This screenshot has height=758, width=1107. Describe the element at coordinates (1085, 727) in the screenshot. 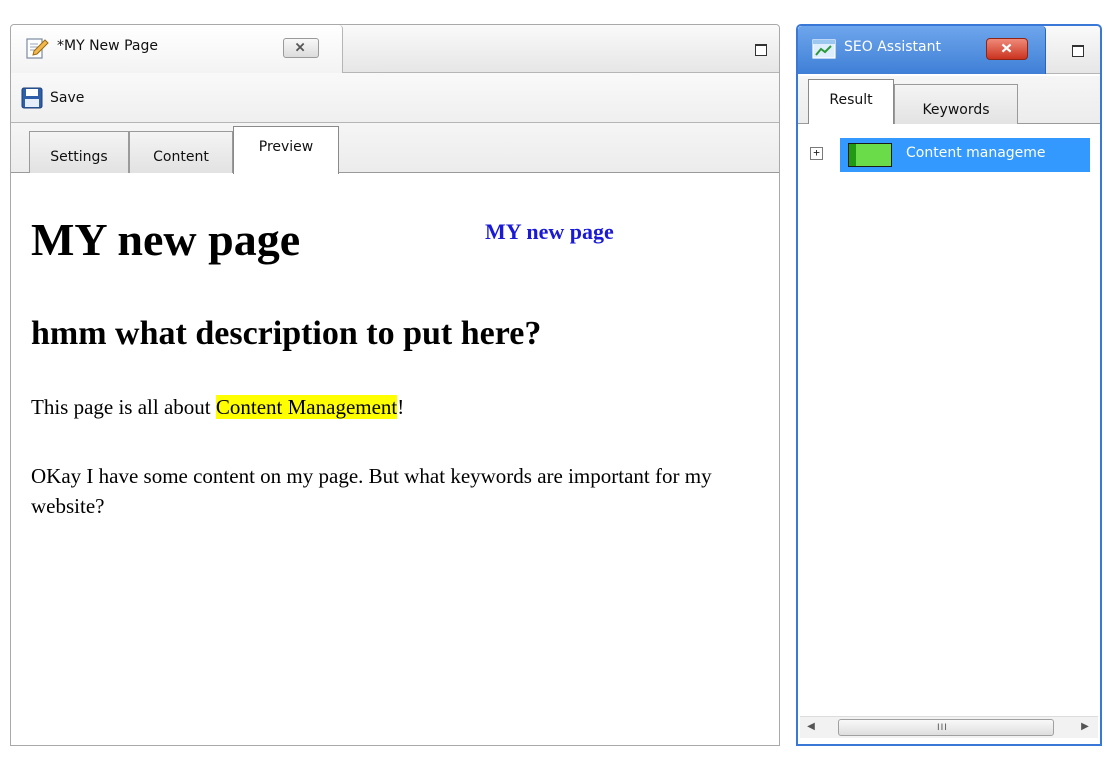

I see `scroll-right-arrow-icon: ▶` at that location.